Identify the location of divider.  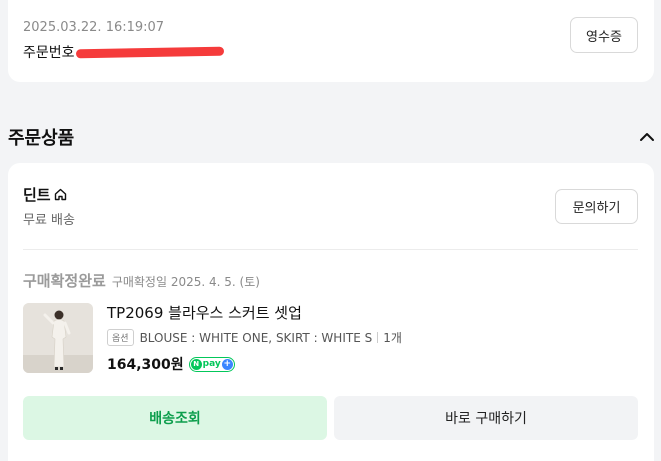
(330, 249).